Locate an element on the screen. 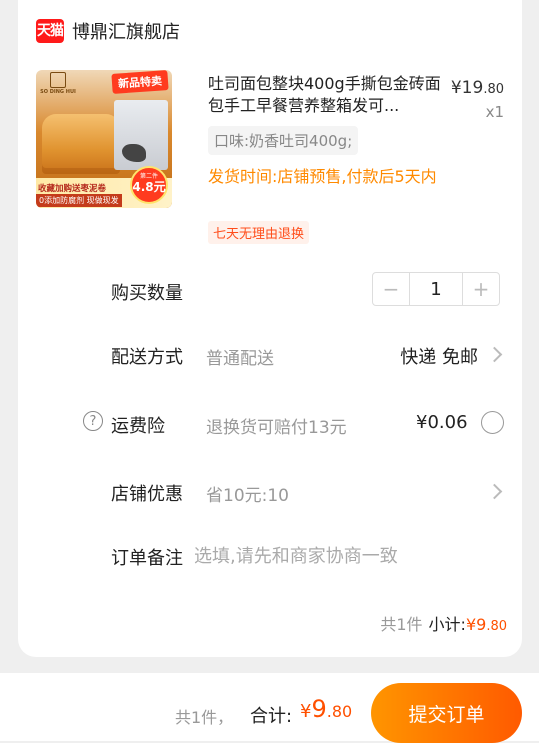  note-label: 订单备注 is located at coordinates (147, 558).